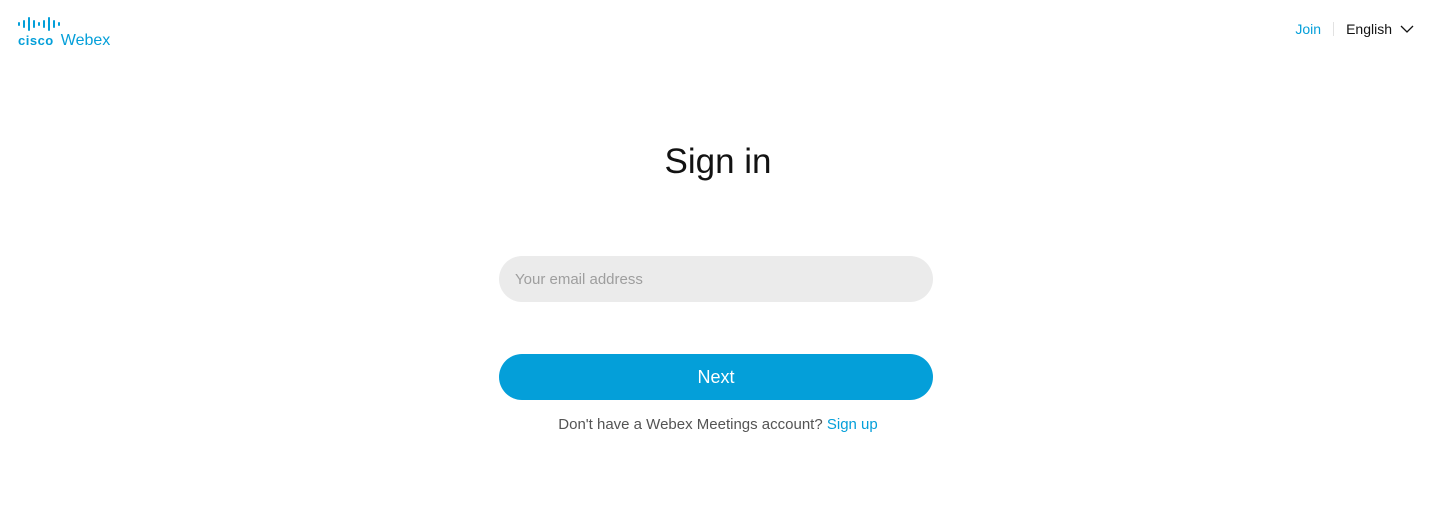 The width and height of the screenshot is (1436, 505). Describe the element at coordinates (716, 279) in the screenshot. I see `email-field` at that location.